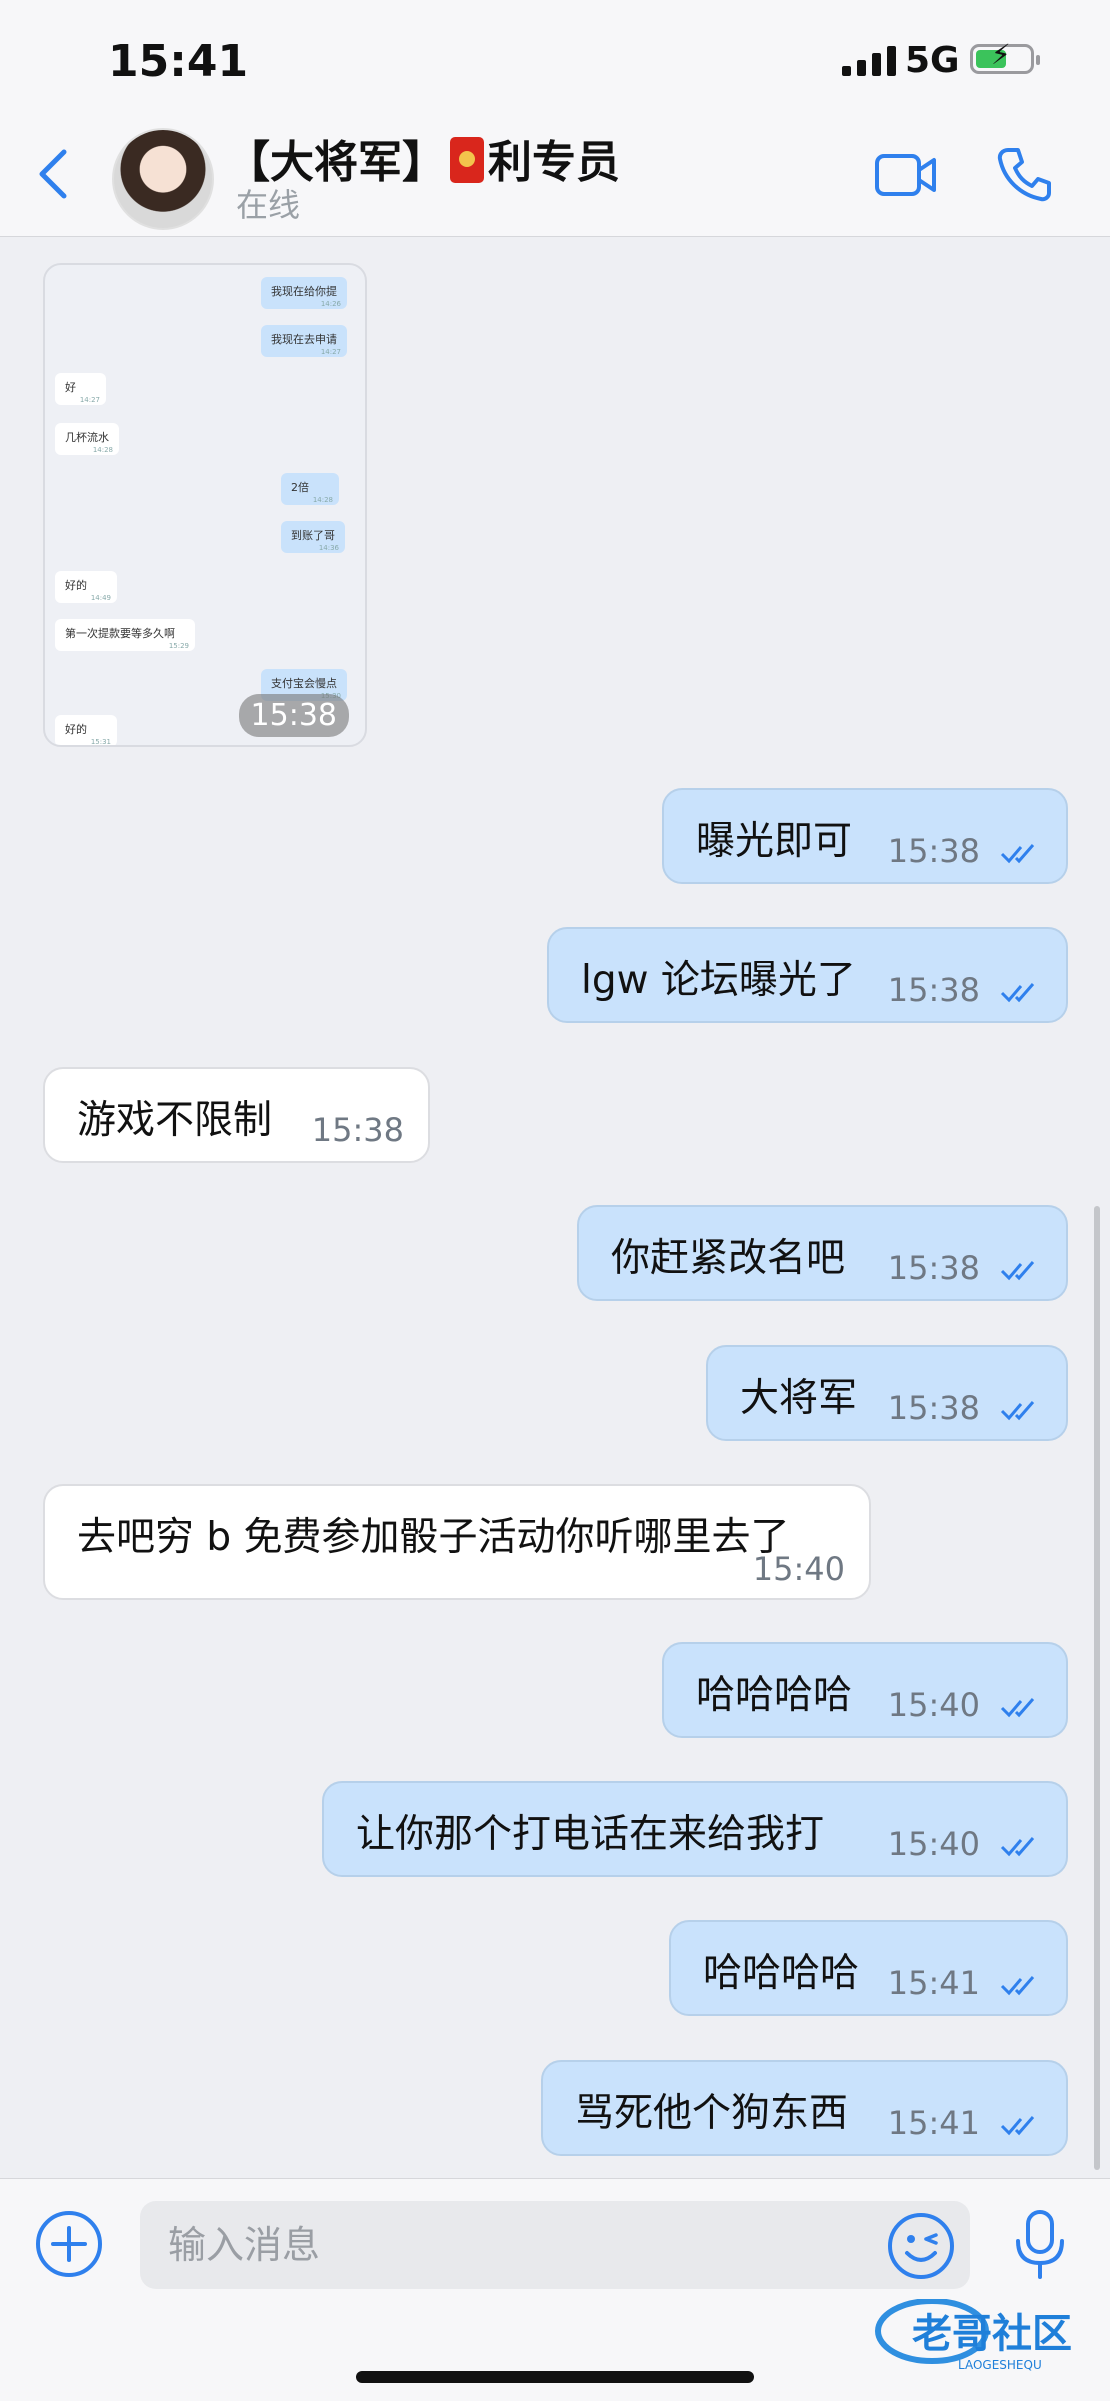  What do you see at coordinates (87, 439) in the screenshot?
I see `thumbnail-message: 几杯流水 14:28` at bounding box center [87, 439].